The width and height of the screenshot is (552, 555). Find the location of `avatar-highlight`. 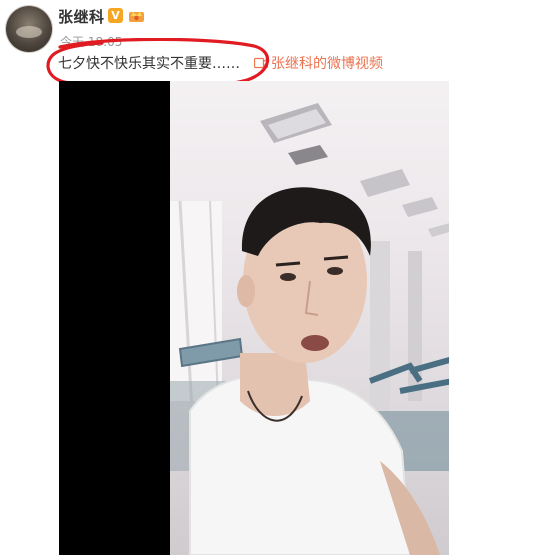

avatar-highlight is located at coordinates (29, 32).